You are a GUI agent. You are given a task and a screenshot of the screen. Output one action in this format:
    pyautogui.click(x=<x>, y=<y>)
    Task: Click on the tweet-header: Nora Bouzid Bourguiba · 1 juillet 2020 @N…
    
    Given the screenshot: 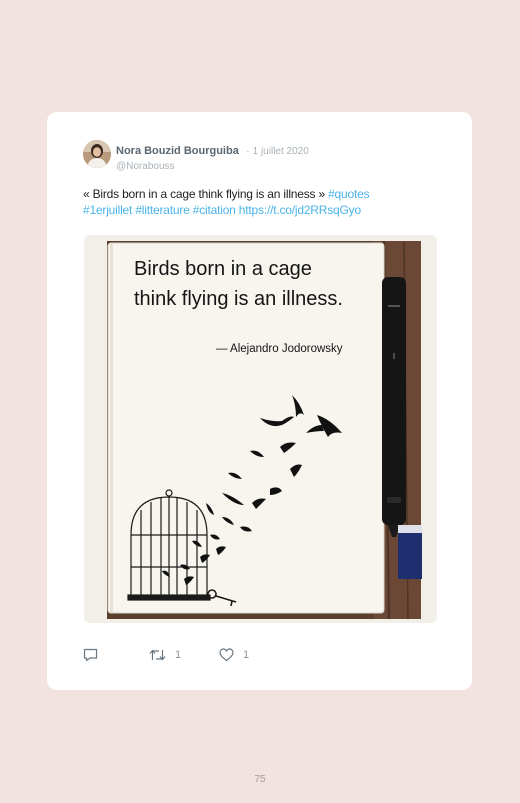 What is the action you would take?
    pyautogui.click(x=286, y=156)
    